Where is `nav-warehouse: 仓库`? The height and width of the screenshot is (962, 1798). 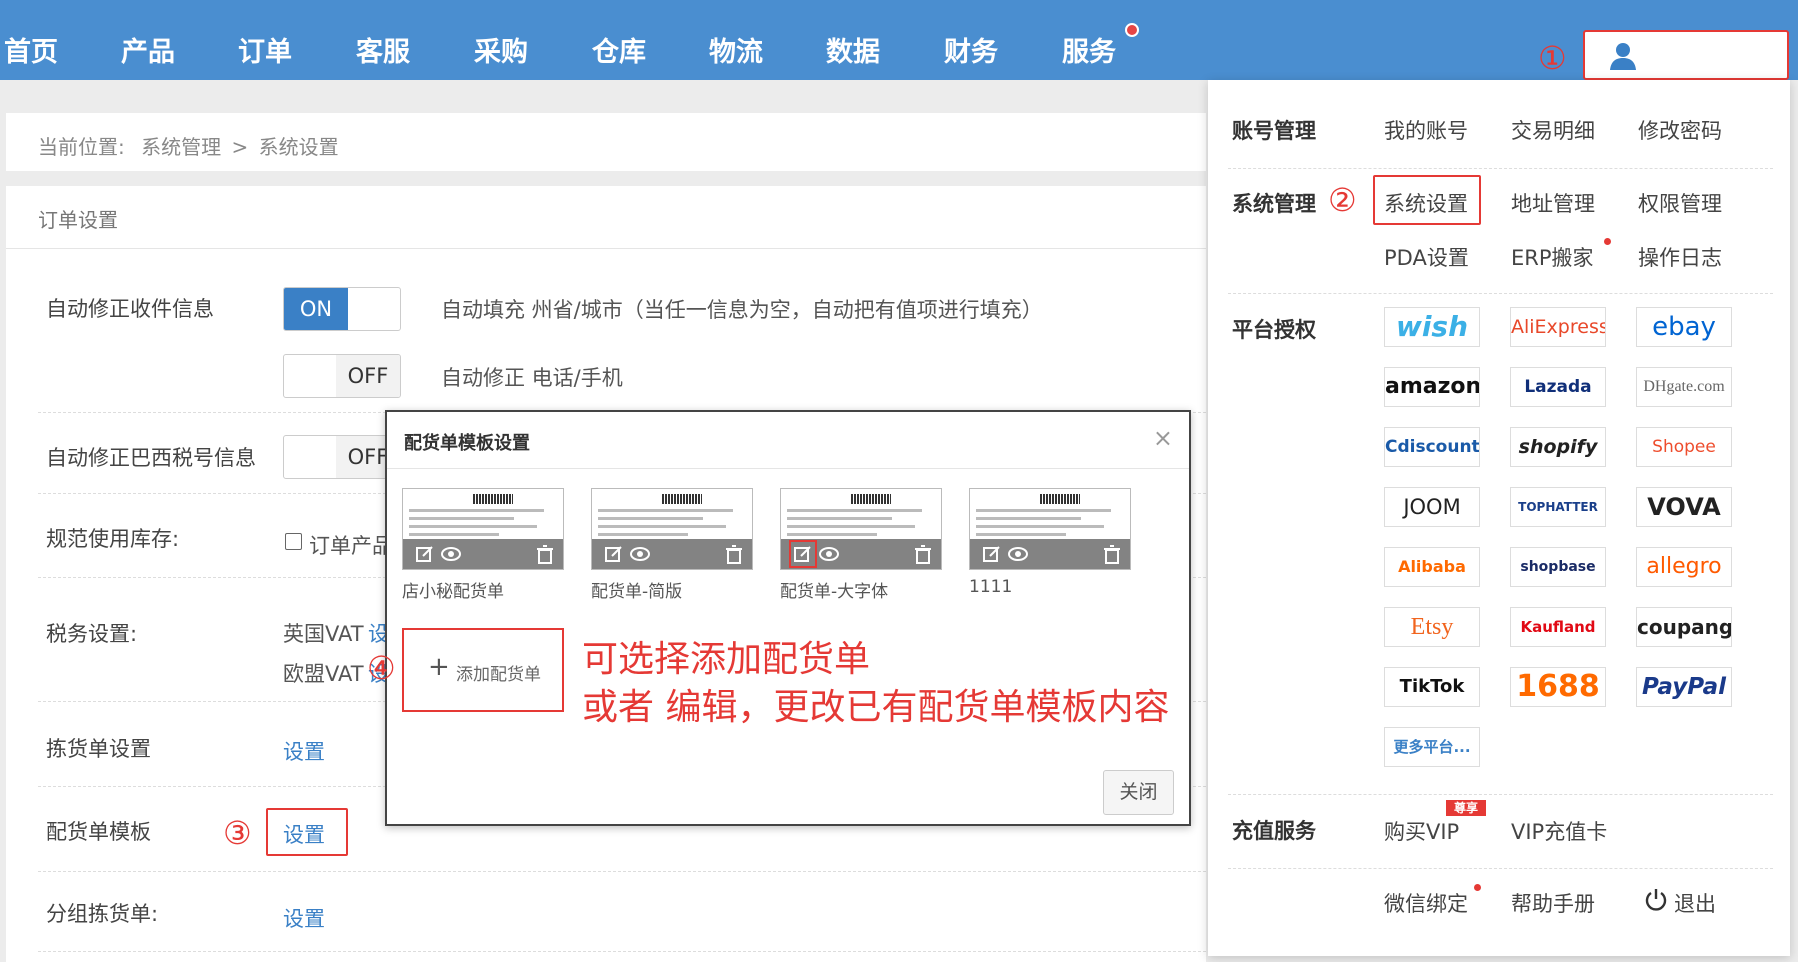
nav-warehouse: 仓库 is located at coordinates (619, 49).